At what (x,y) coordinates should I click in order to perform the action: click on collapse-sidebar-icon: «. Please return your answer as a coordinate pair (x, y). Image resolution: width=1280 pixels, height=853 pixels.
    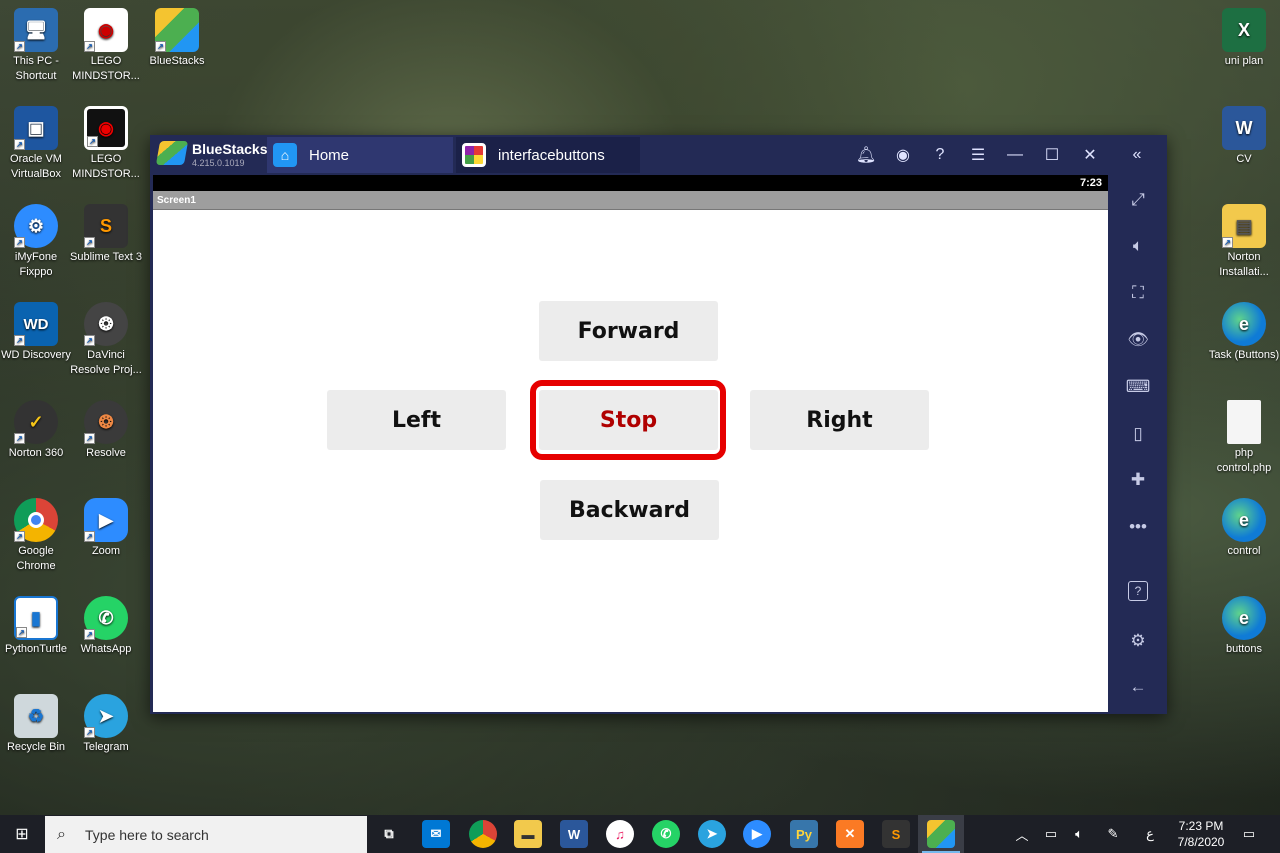
    Looking at the image, I should click on (1137, 155).